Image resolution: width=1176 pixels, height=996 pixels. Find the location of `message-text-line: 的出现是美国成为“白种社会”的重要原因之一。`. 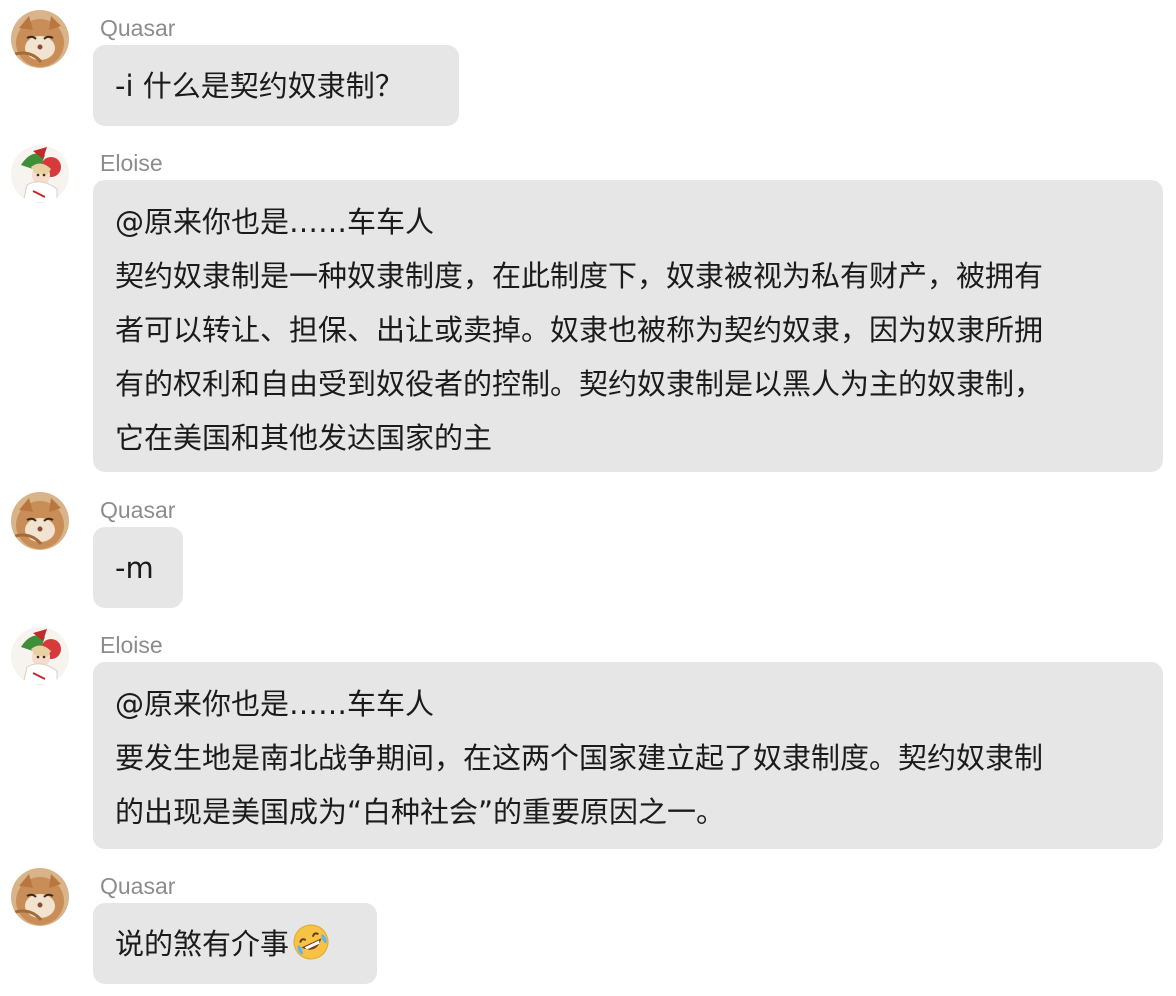

message-text-line: 的出现是美国成为“白种社会”的重要原因之一。 is located at coordinates (420, 812).